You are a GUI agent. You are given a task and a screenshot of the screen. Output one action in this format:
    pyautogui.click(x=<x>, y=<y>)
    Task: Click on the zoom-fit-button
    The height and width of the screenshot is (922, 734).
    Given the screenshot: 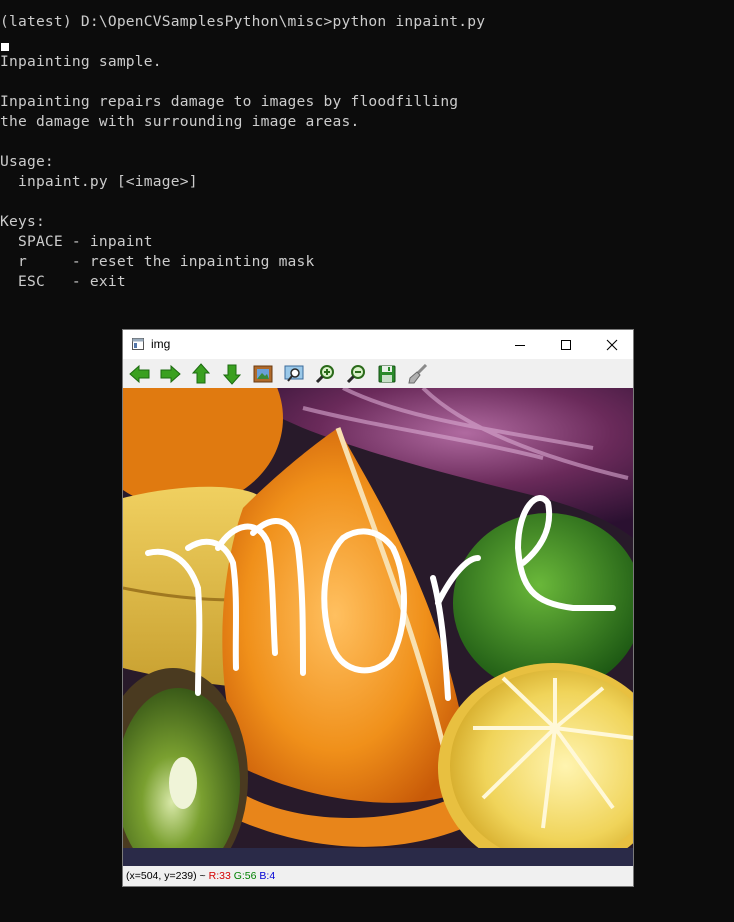 What is the action you would take?
    pyautogui.click(x=294, y=374)
    